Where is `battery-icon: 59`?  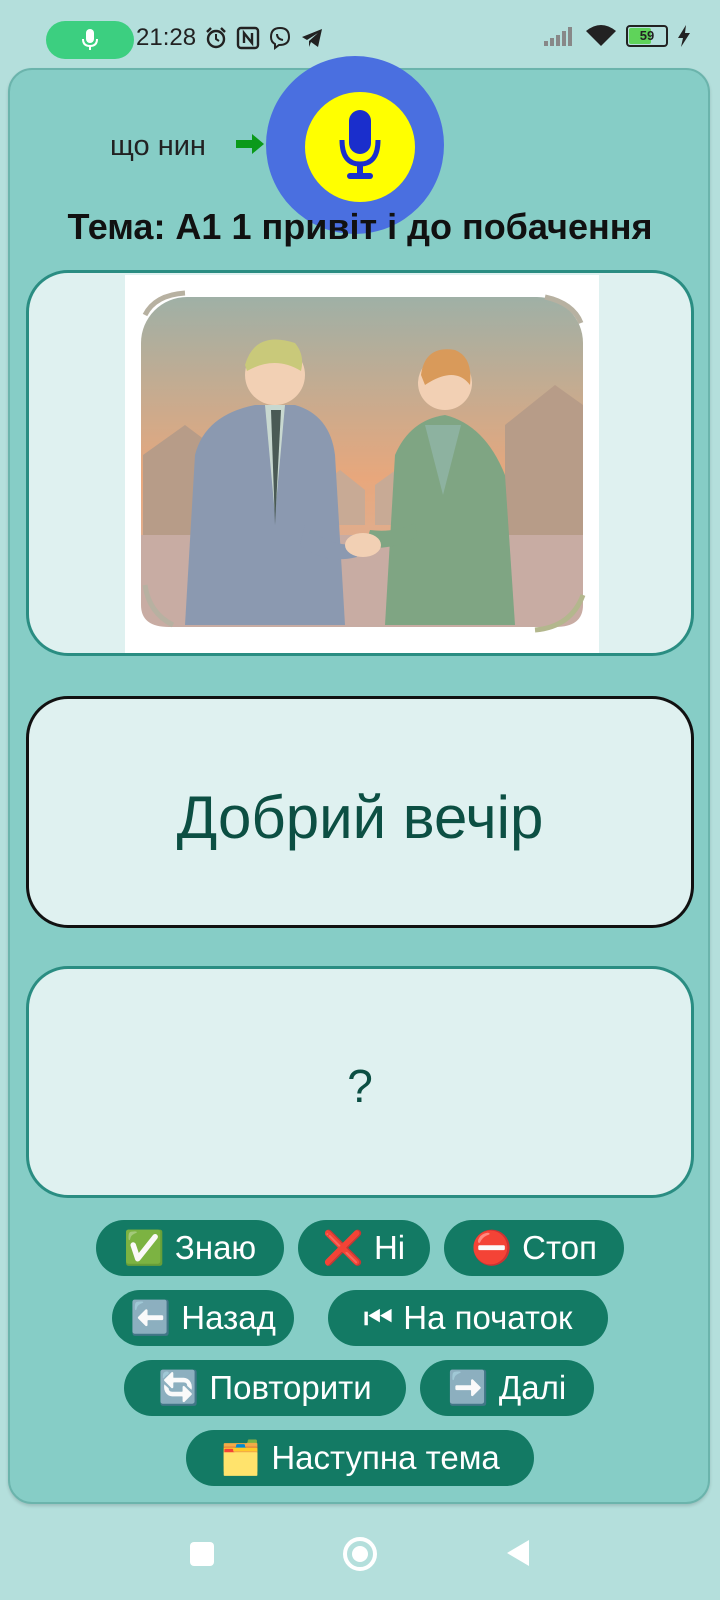
battery-icon: 59 is located at coordinates (647, 36).